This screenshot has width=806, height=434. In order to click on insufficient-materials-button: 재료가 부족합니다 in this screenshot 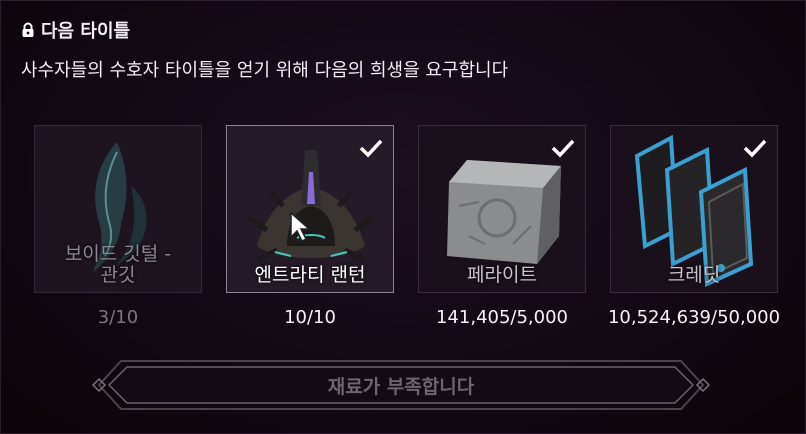, I will do `click(401, 385)`.